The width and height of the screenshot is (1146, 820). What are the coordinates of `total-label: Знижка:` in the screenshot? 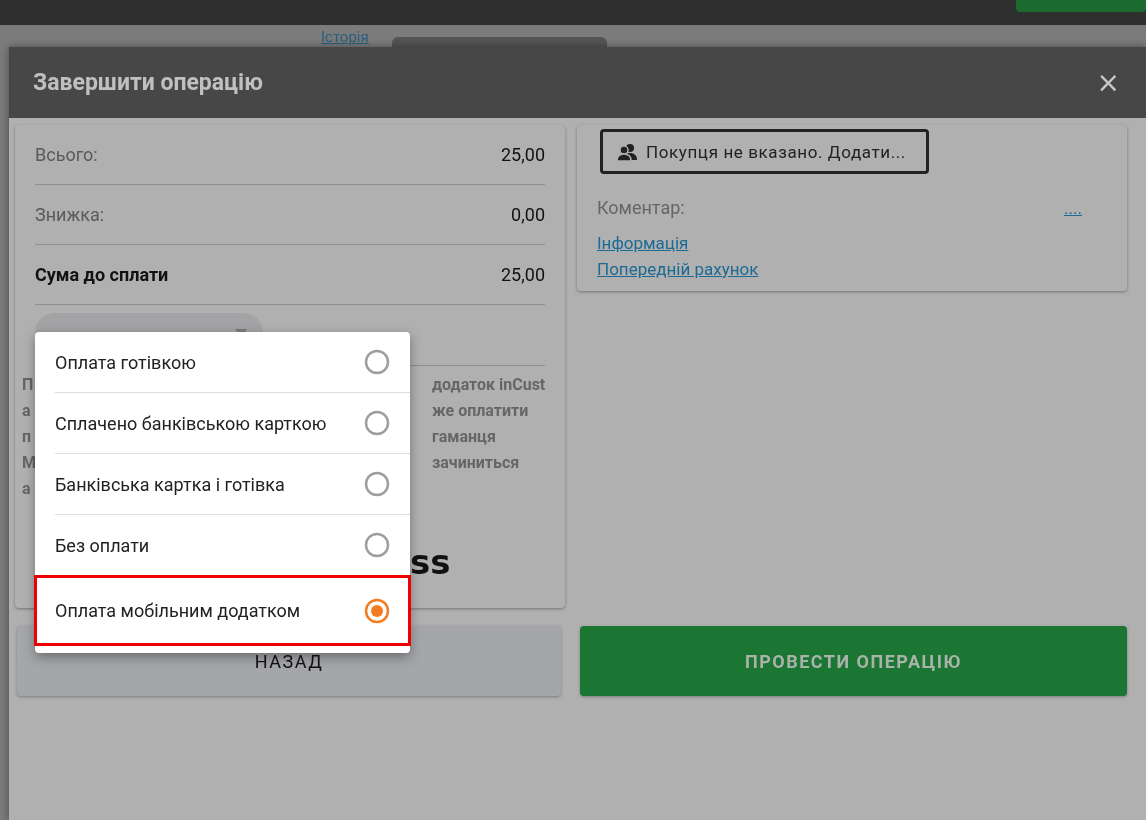 It's located at (70, 214).